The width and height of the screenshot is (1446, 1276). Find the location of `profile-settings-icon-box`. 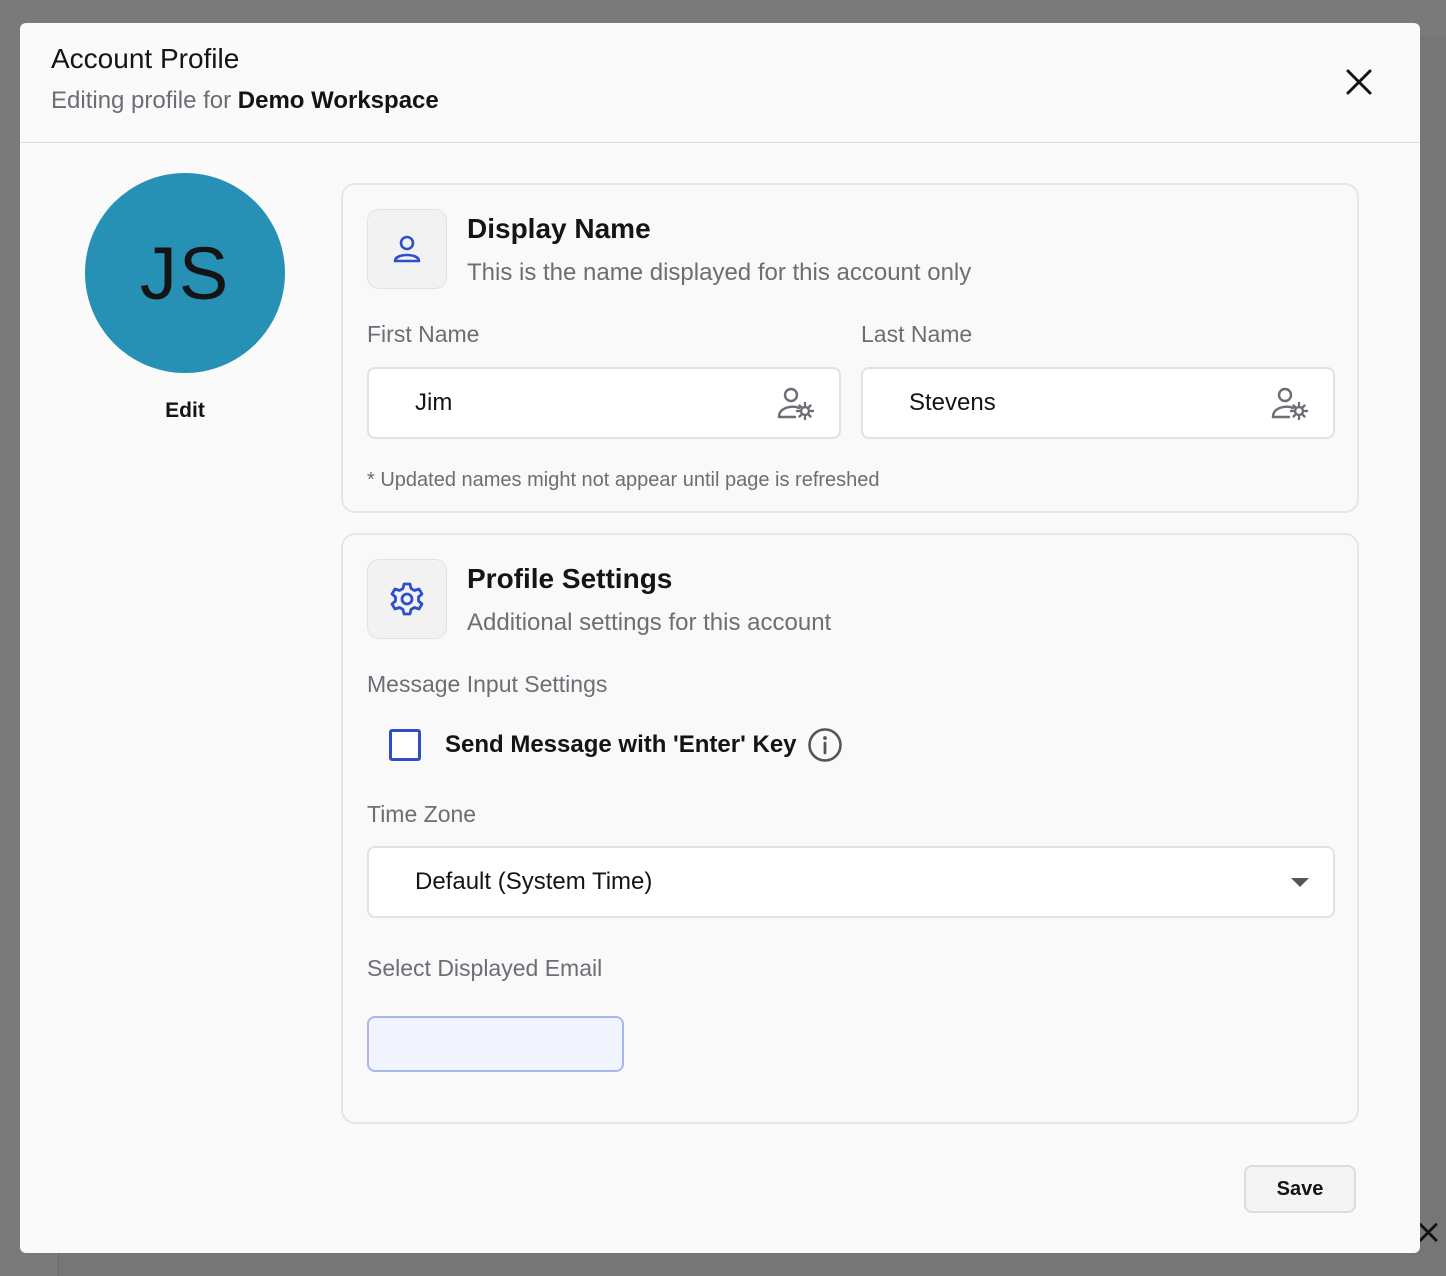

profile-settings-icon-box is located at coordinates (407, 599).